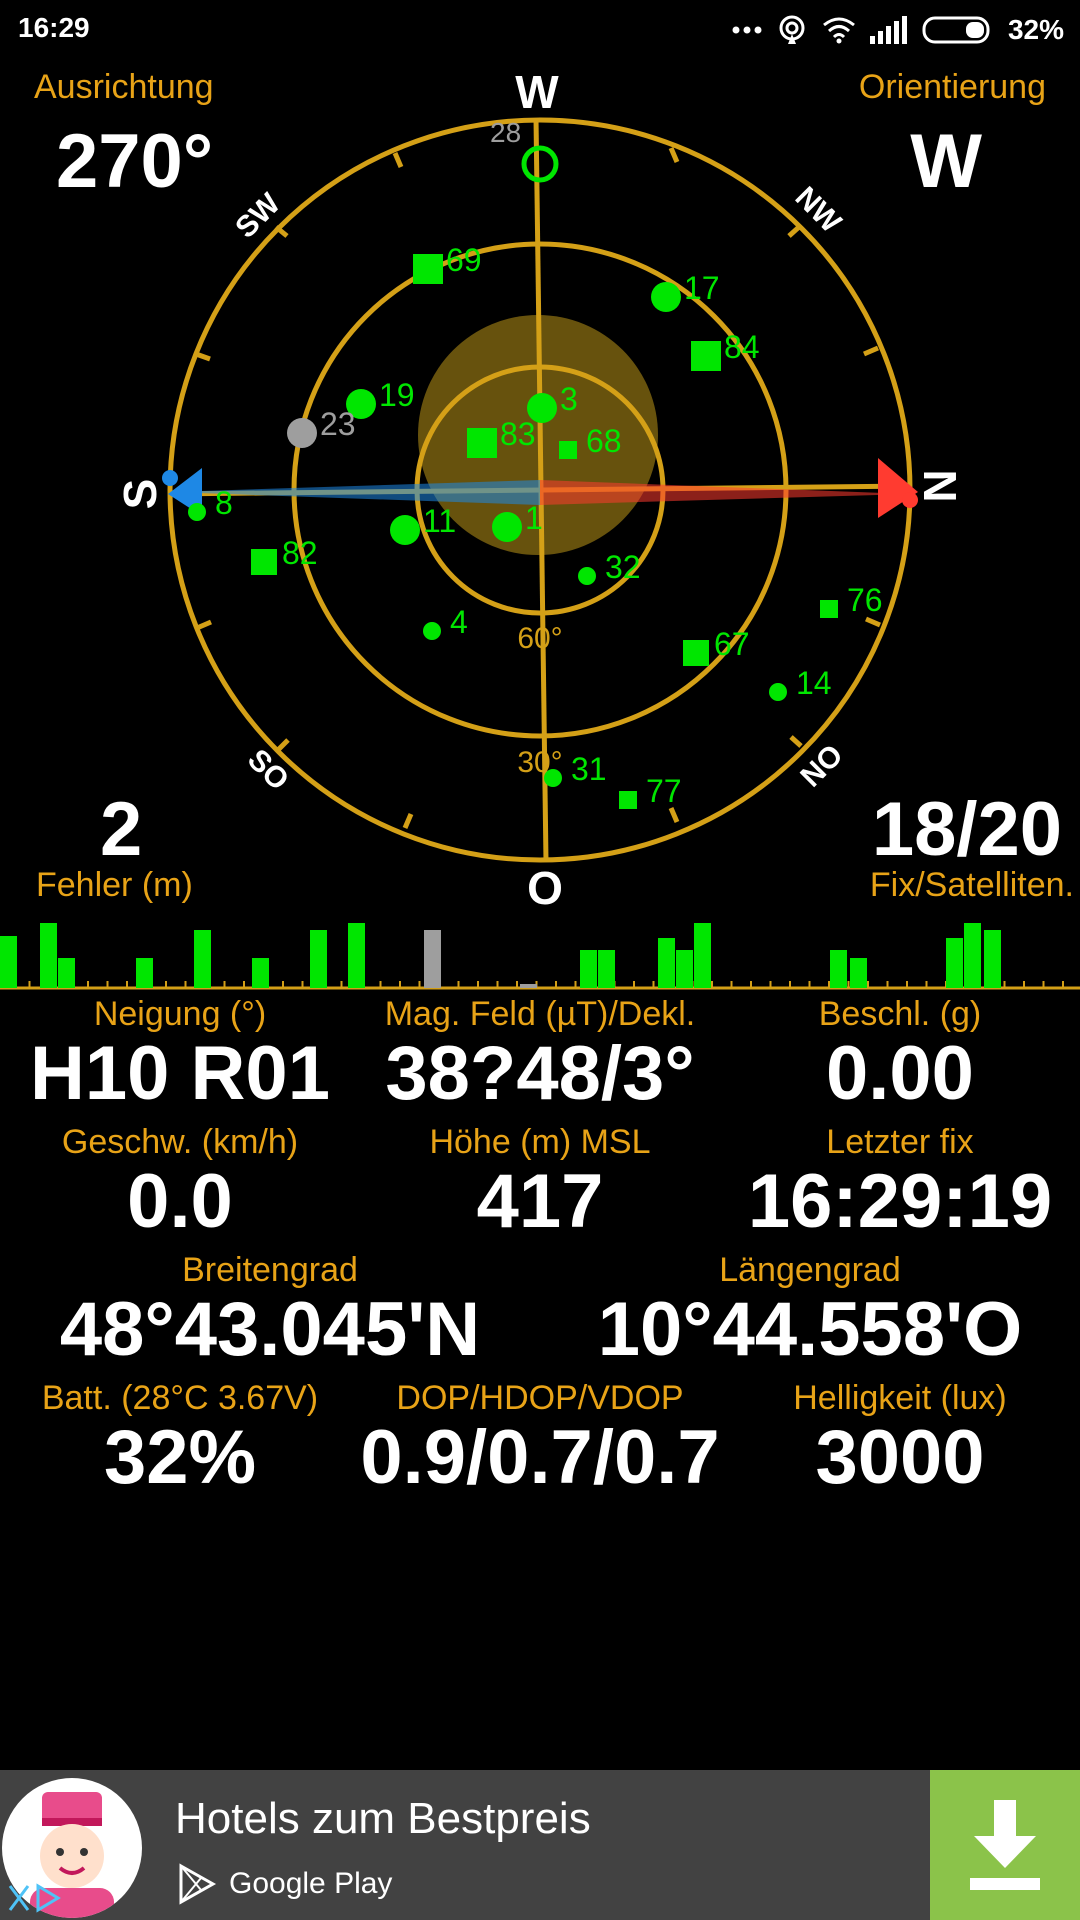 The width and height of the screenshot is (1080, 1920). I want to click on satellite-28: 28, so click(524, 150).